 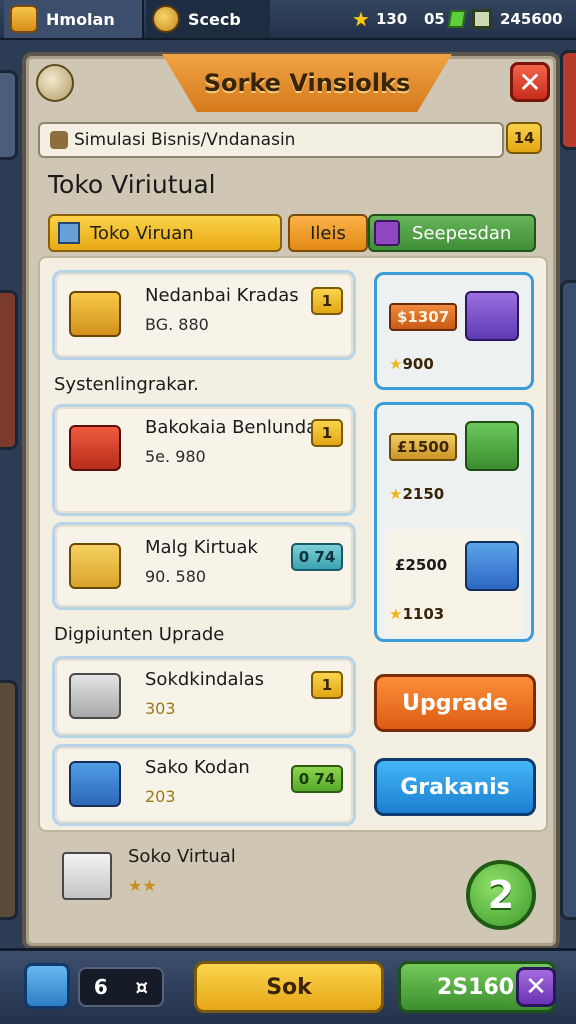 What do you see at coordinates (121, 987) in the screenshot?
I see `quantity-display: 6 ¤` at bounding box center [121, 987].